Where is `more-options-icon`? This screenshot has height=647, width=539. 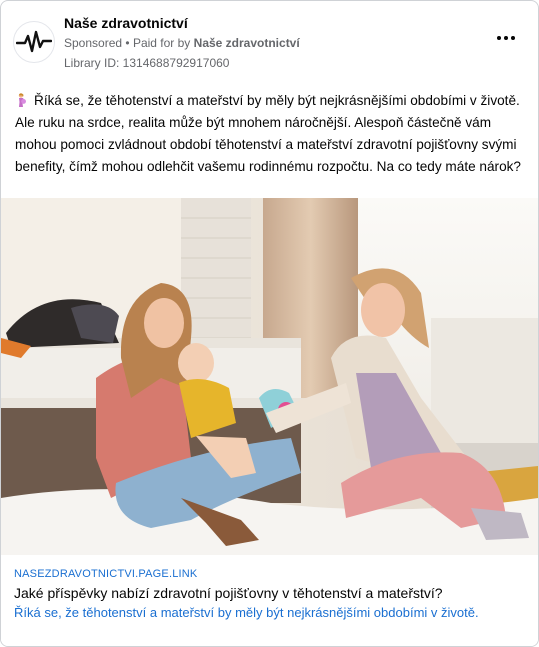 more-options-icon is located at coordinates (506, 38).